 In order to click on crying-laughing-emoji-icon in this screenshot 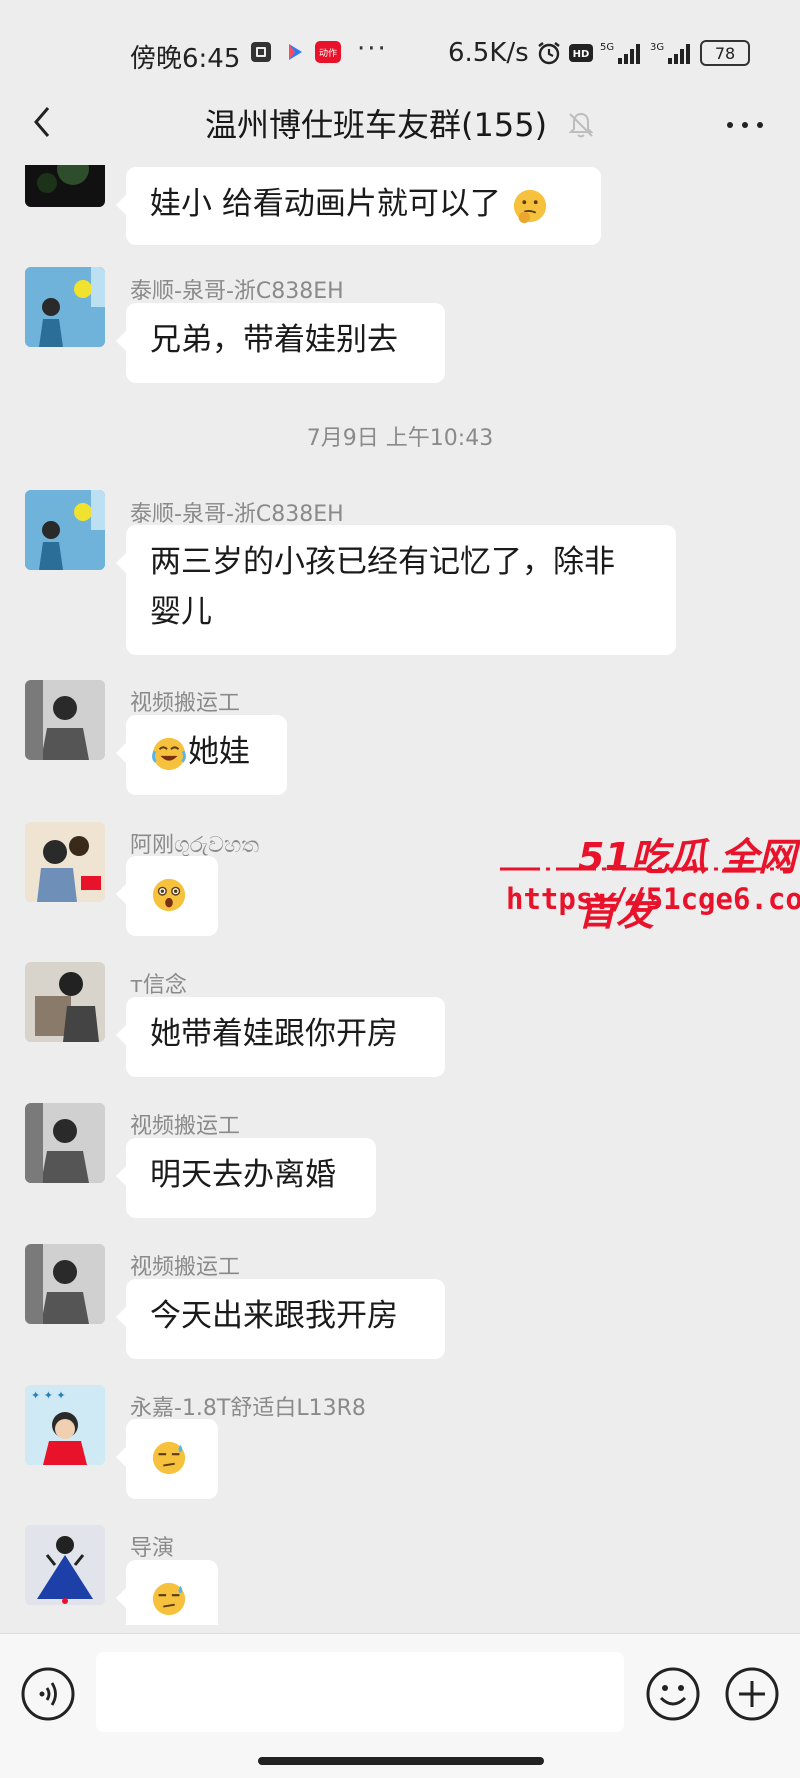, I will do `click(169, 753)`.